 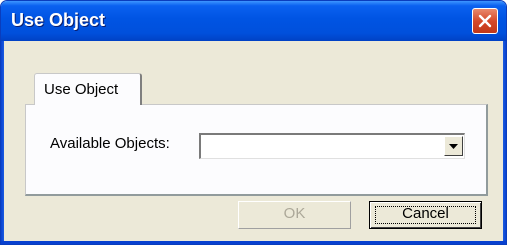 I want to click on cancel-button-label: Cancel, so click(x=425, y=213).